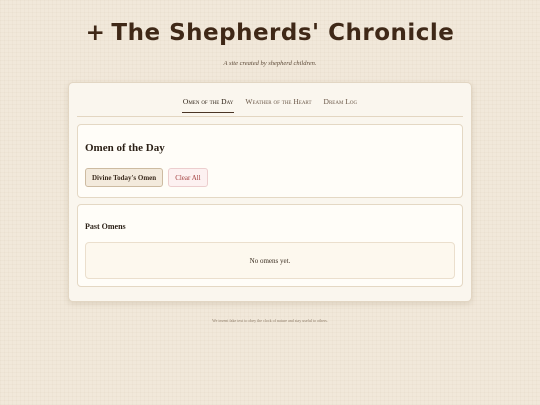 The width and height of the screenshot is (540, 405). What do you see at coordinates (270, 116) in the screenshot?
I see `tabs-divider` at bounding box center [270, 116].